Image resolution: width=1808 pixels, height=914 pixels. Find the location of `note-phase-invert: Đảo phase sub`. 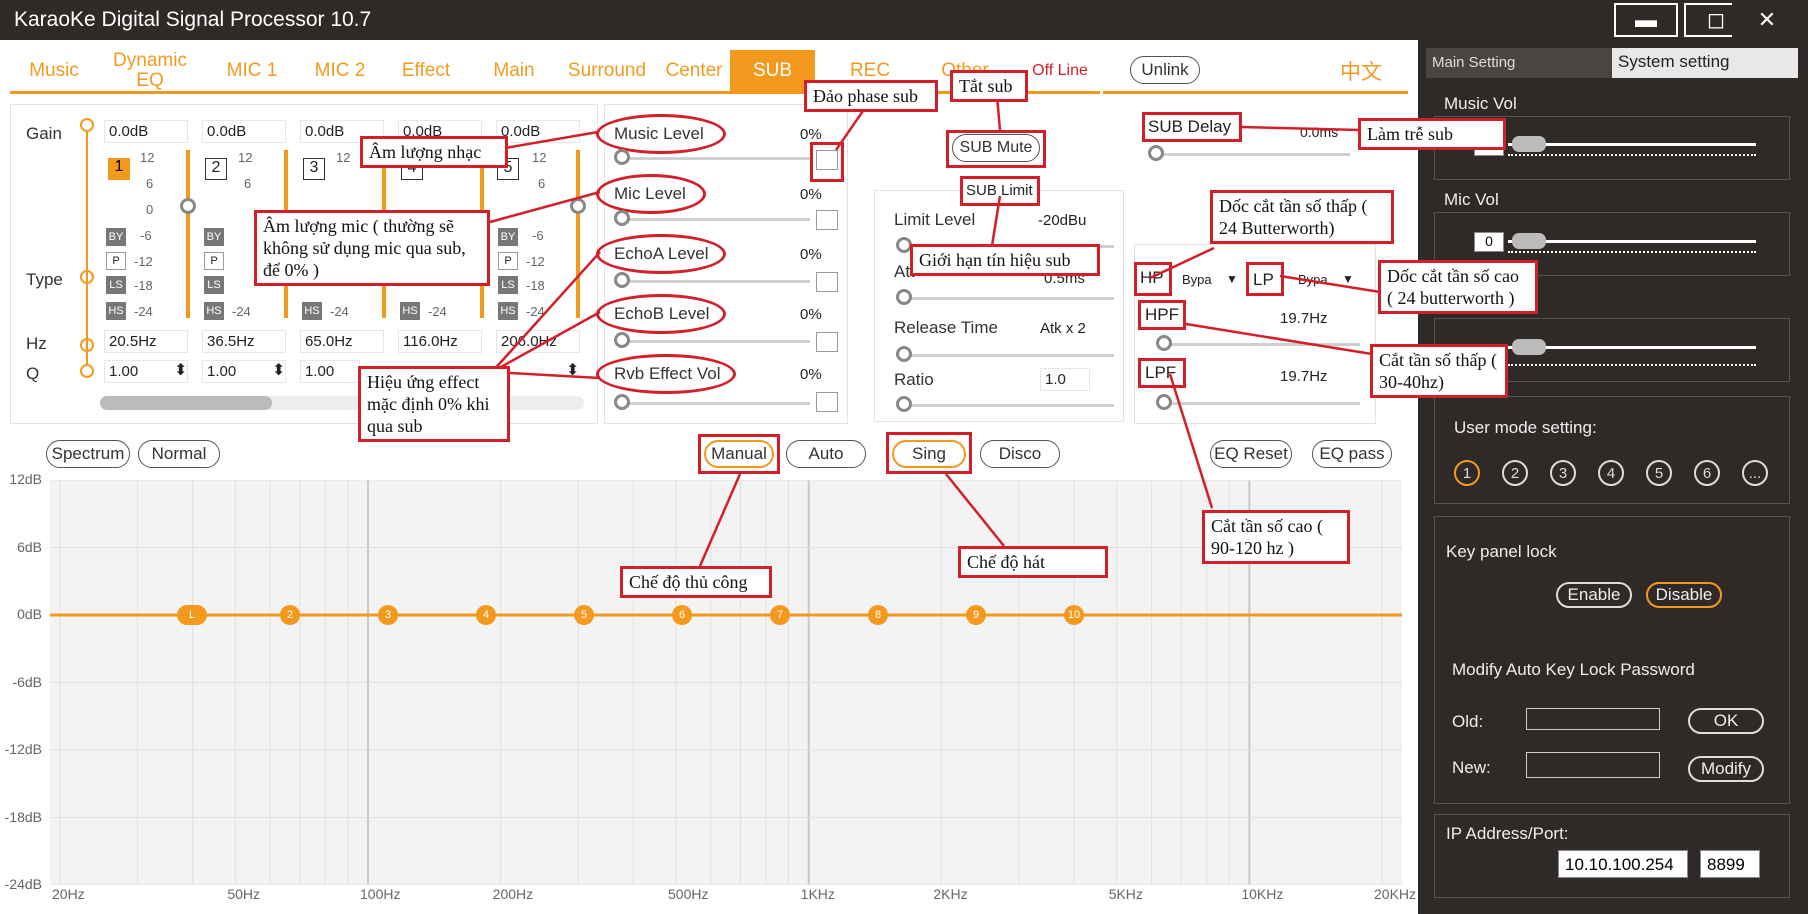

note-phase-invert: Đảo phase sub is located at coordinates (871, 96).